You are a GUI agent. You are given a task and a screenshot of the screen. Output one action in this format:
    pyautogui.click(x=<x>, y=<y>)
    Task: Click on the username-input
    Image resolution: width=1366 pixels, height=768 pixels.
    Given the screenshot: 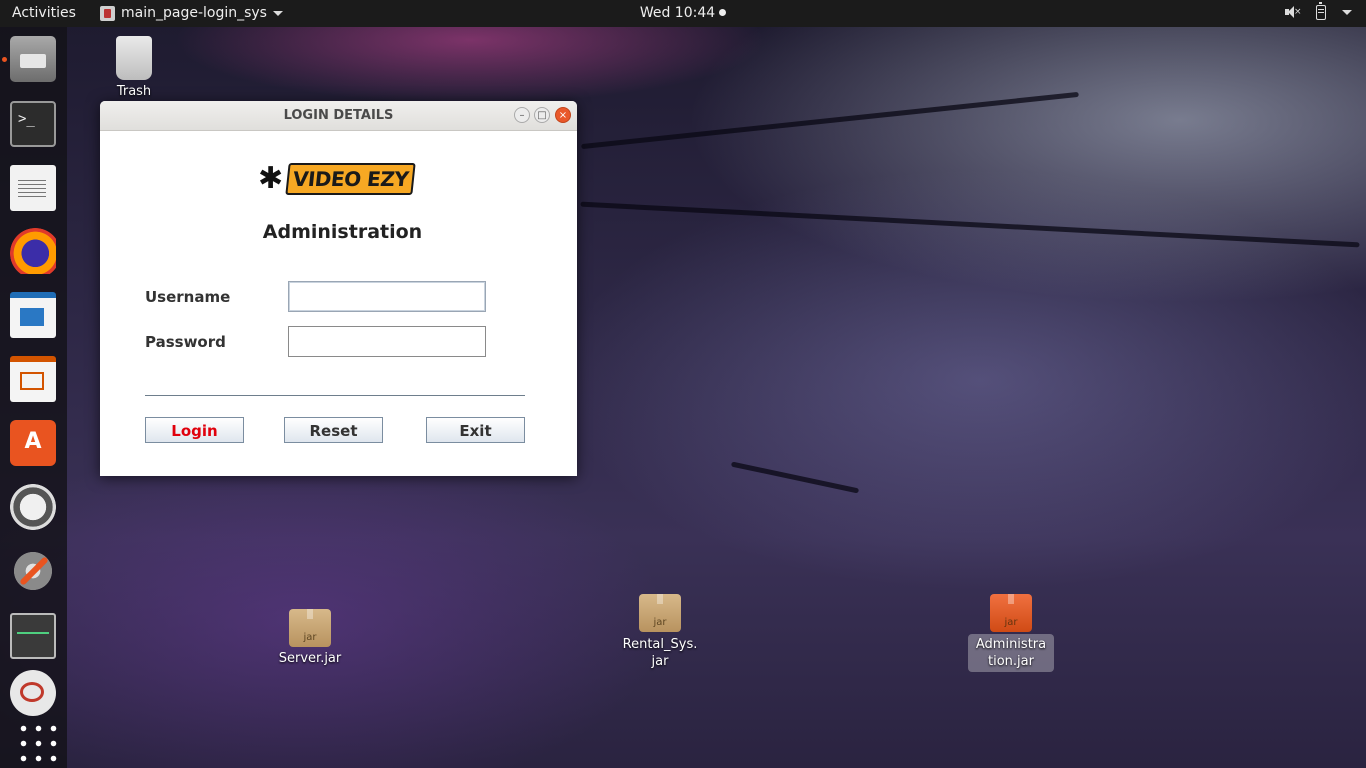 What is the action you would take?
    pyautogui.click(x=387, y=296)
    